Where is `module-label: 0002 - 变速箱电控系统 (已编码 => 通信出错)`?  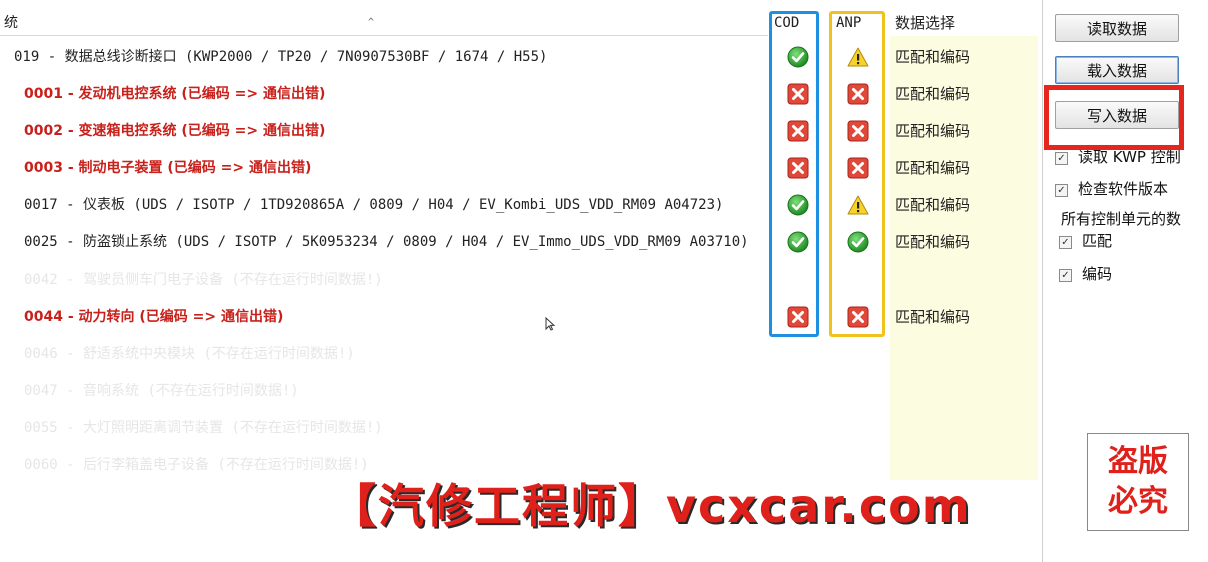
module-label: 0002 - 变速箱电控系统 (已编码 => 通信出错) is located at coordinates (175, 131).